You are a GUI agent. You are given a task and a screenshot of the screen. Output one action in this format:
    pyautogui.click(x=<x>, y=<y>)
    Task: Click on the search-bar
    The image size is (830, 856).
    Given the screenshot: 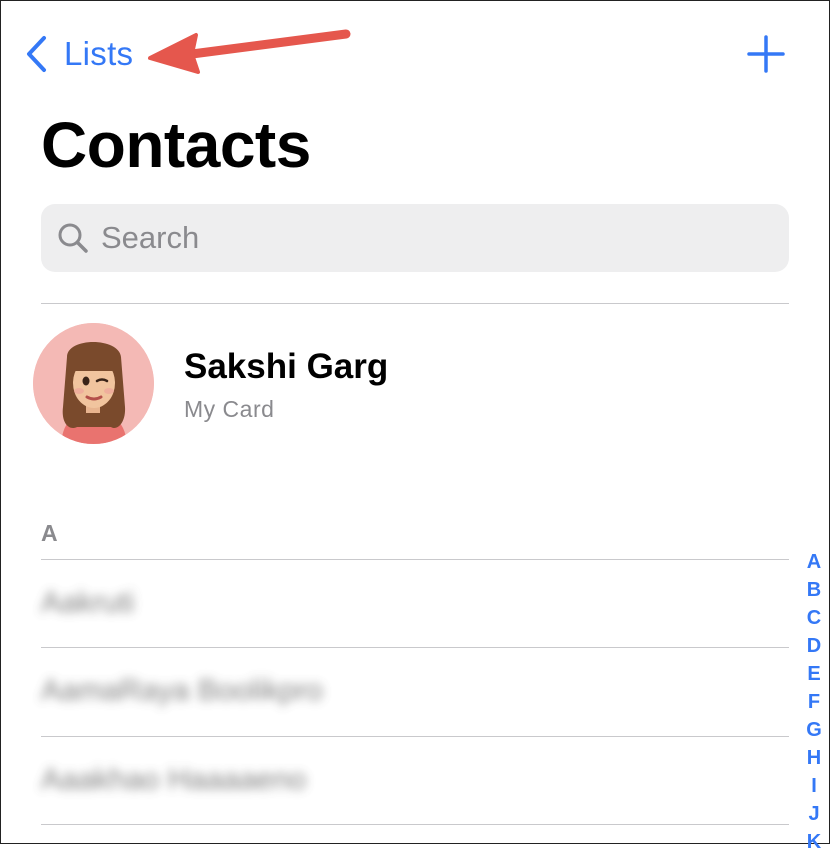 What is the action you would take?
    pyautogui.click(x=415, y=238)
    